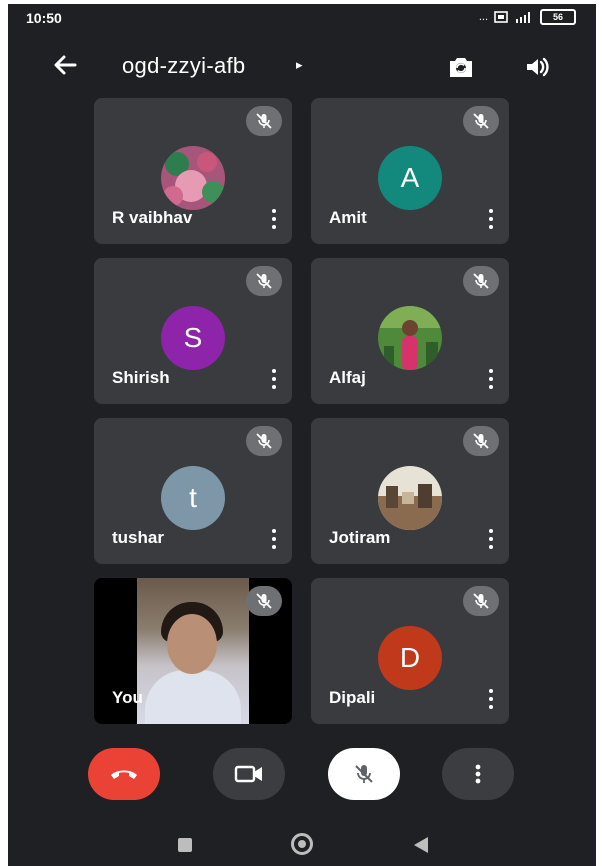  I want to click on video-toggle-button, so click(249, 774).